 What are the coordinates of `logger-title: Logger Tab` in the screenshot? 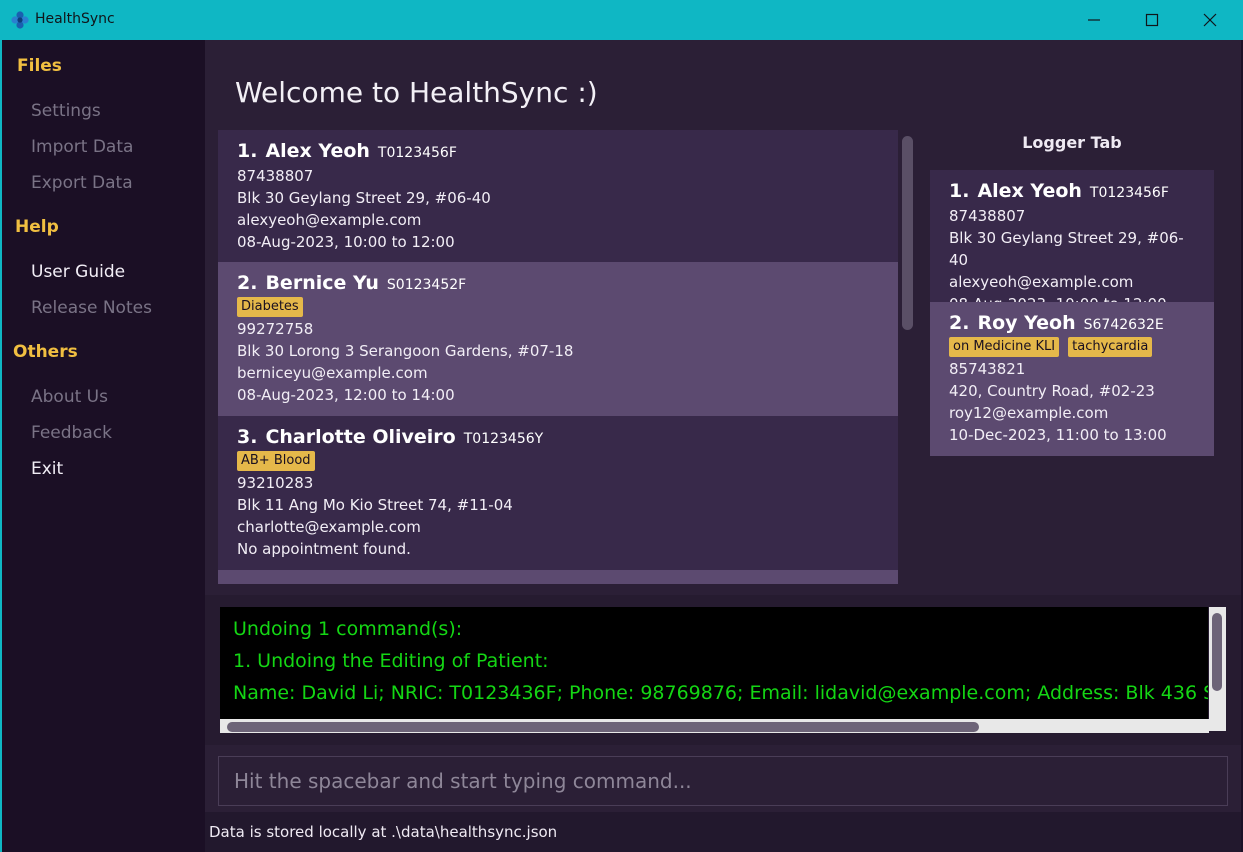 It's located at (1072, 142).